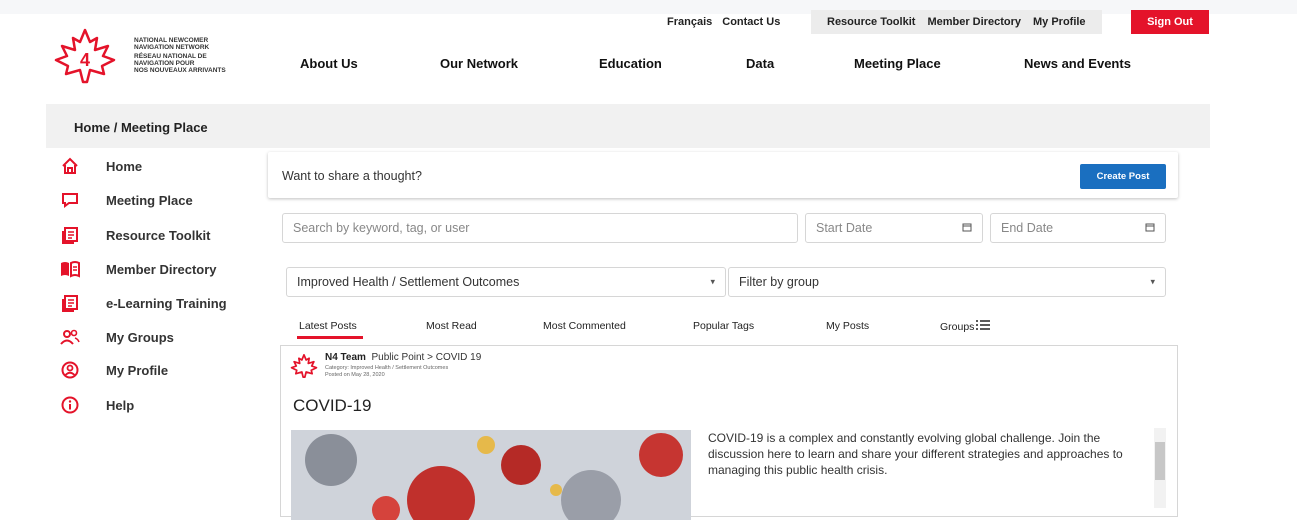  What do you see at coordinates (143, 303) in the screenshot?
I see `sidebar-item-e-learning: e-Learning Training` at bounding box center [143, 303].